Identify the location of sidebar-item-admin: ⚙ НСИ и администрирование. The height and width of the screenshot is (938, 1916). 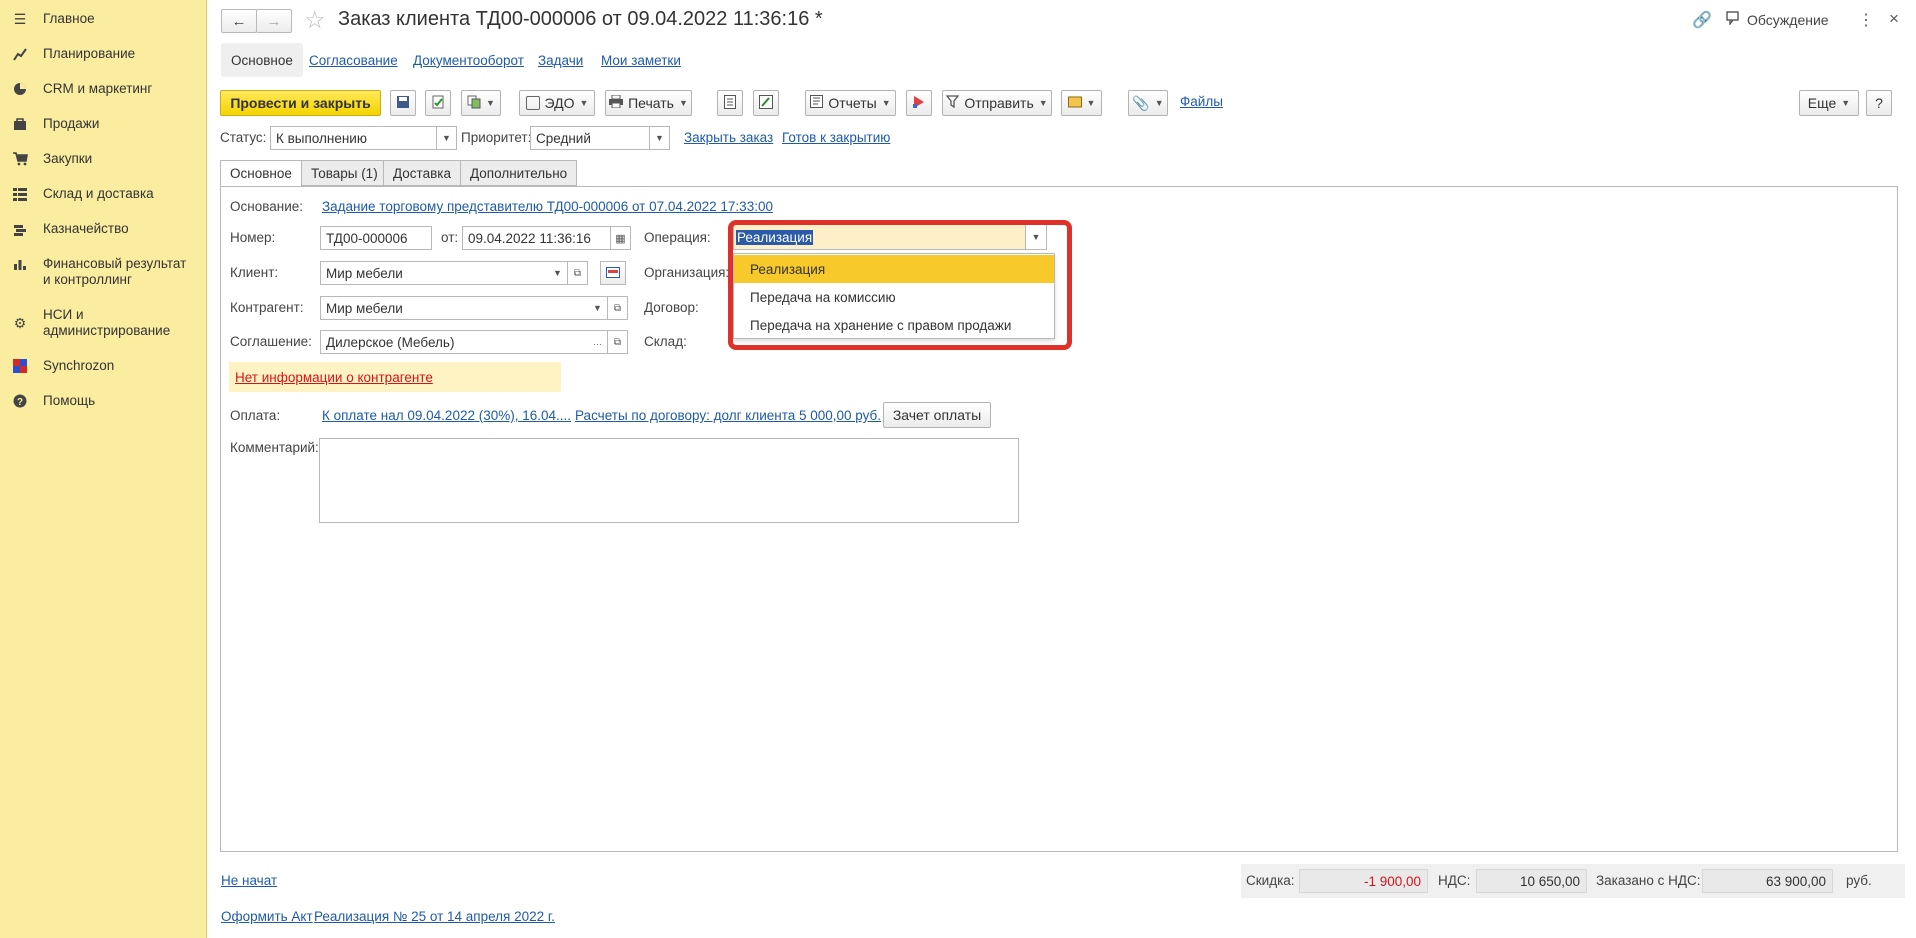
(103, 323).